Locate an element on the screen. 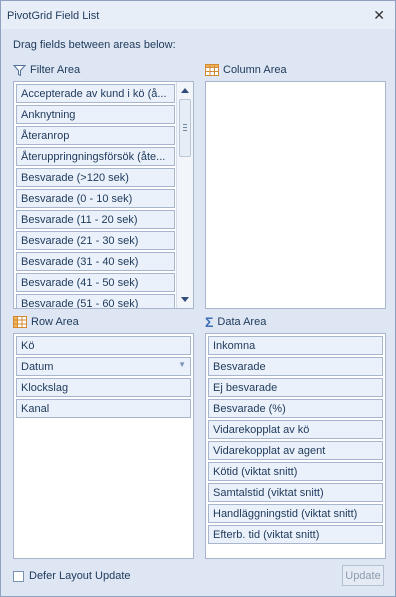 The height and width of the screenshot is (597, 396). filter-area-header: Filter Area is located at coordinates (46, 70).